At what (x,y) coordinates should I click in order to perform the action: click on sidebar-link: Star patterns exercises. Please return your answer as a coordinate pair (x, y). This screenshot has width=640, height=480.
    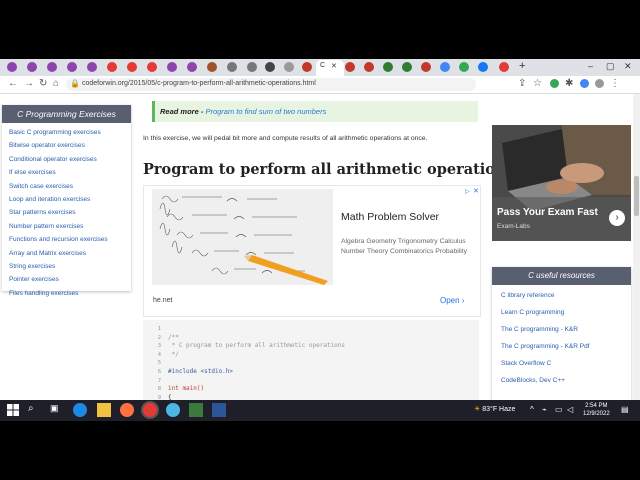
    Looking at the image, I should click on (70, 212).